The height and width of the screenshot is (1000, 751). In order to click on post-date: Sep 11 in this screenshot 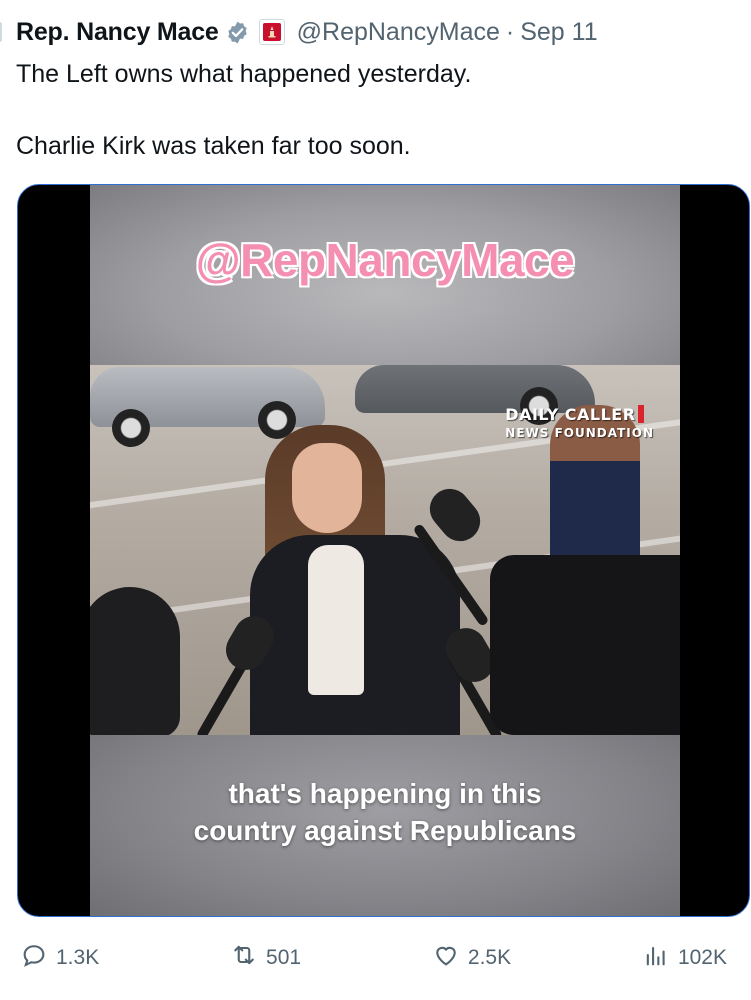, I will do `click(558, 32)`.